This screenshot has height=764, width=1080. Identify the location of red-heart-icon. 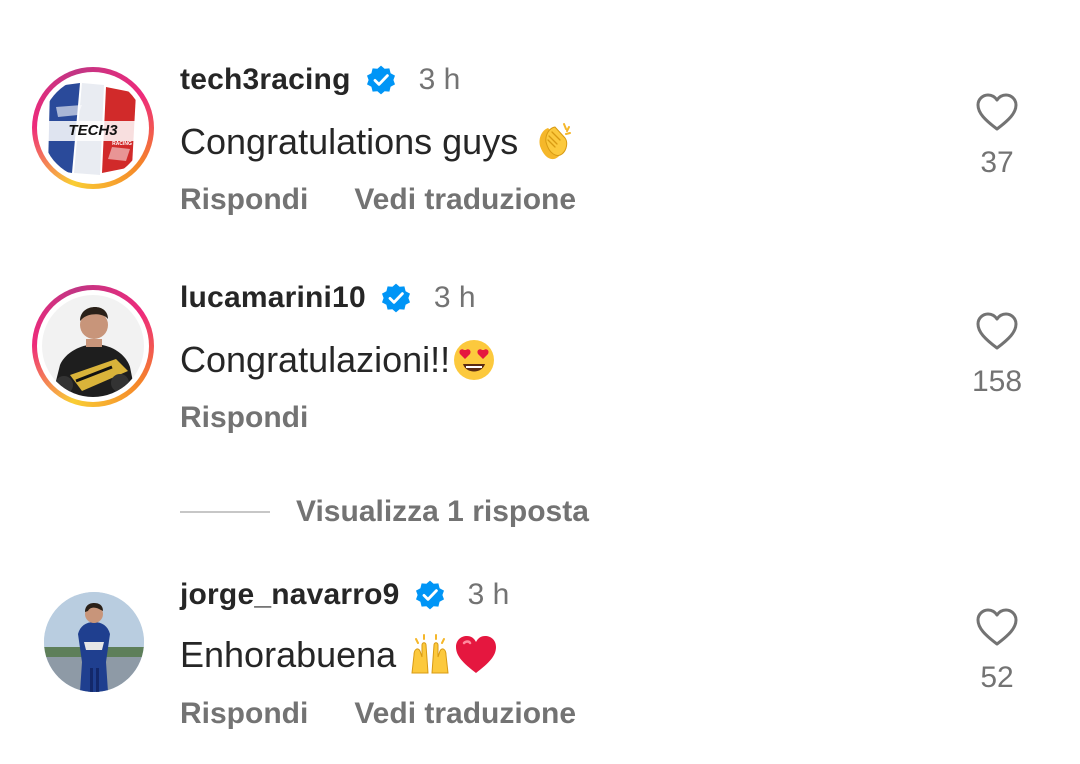
(476, 654).